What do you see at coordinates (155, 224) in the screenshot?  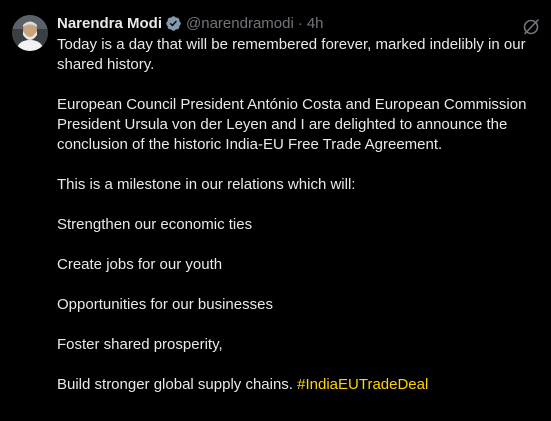 I see `tweet-paragraph: Strengthen our economic ties` at bounding box center [155, 224].